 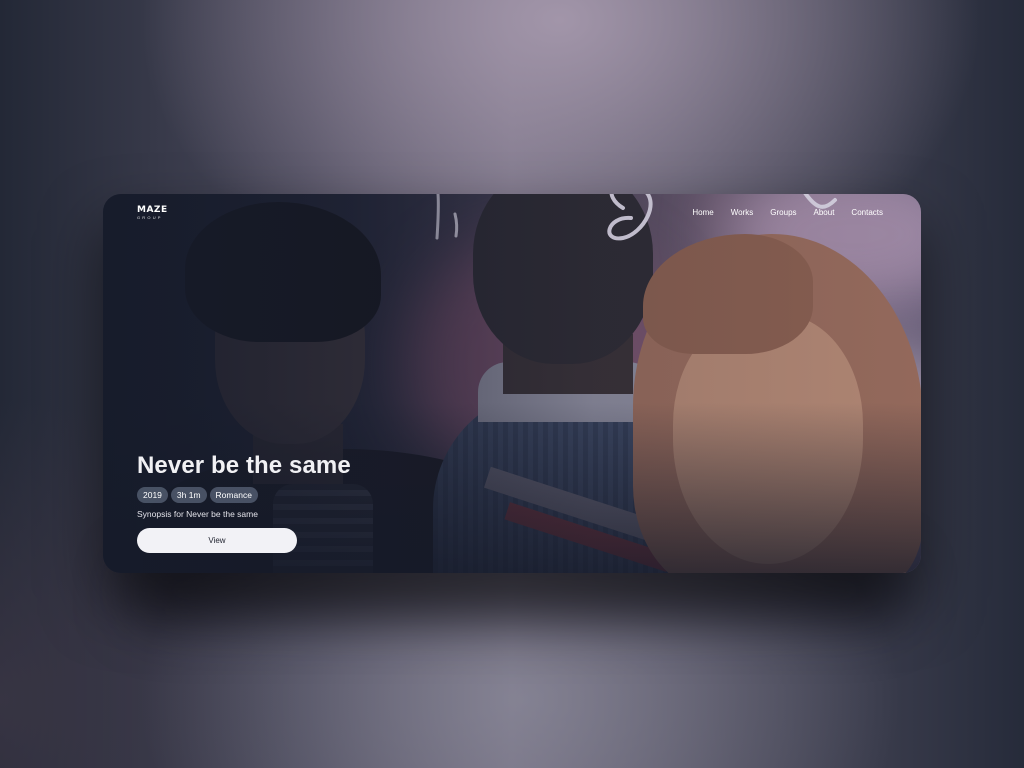 I want to click on tag-duration: 3h 1m, so click(x=188, y=495).